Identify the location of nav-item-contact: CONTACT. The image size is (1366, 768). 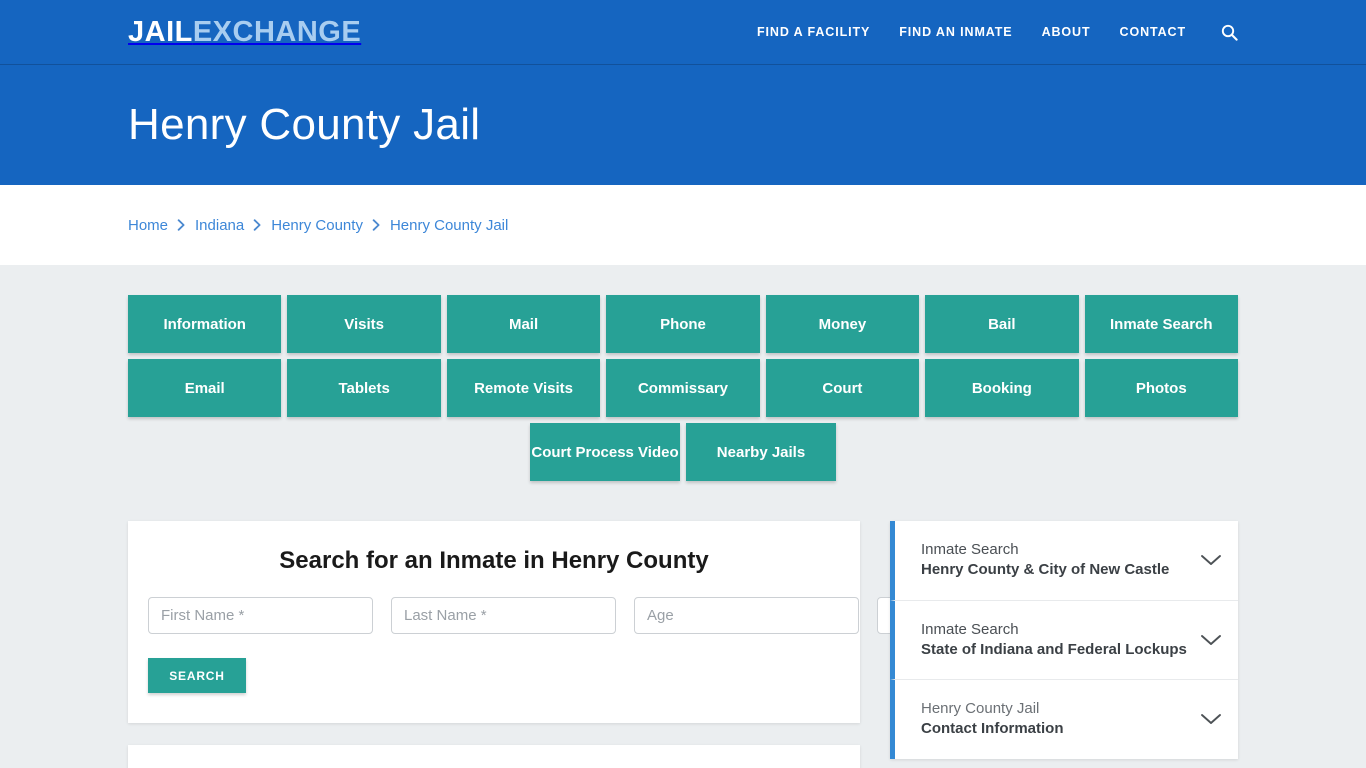
(1153, 32).